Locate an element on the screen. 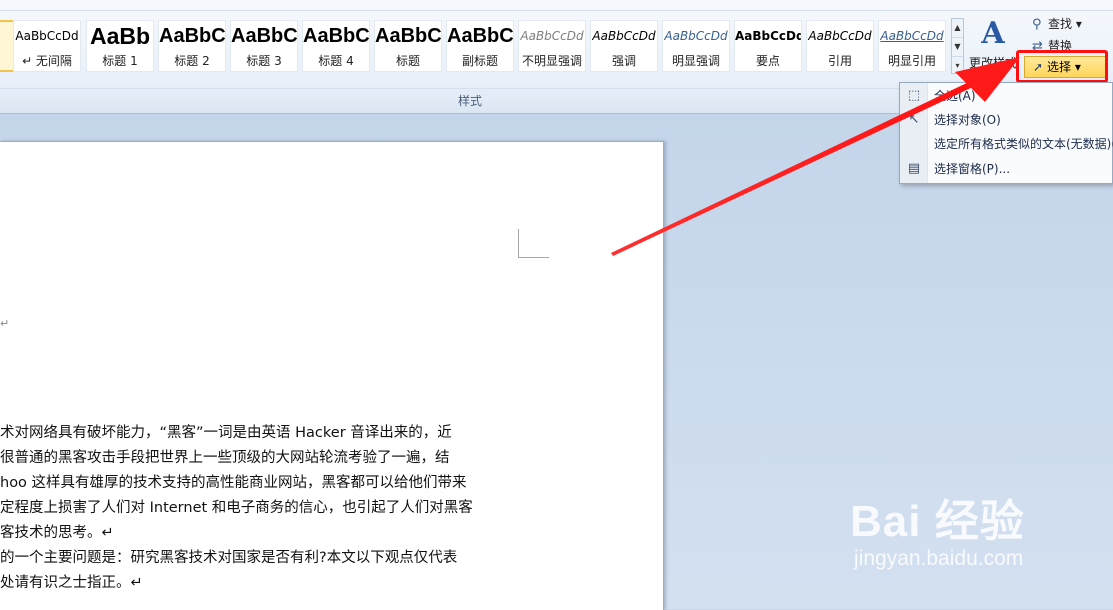  style-item: AaBbC 标题 2 is located at coordinates (192, 46).